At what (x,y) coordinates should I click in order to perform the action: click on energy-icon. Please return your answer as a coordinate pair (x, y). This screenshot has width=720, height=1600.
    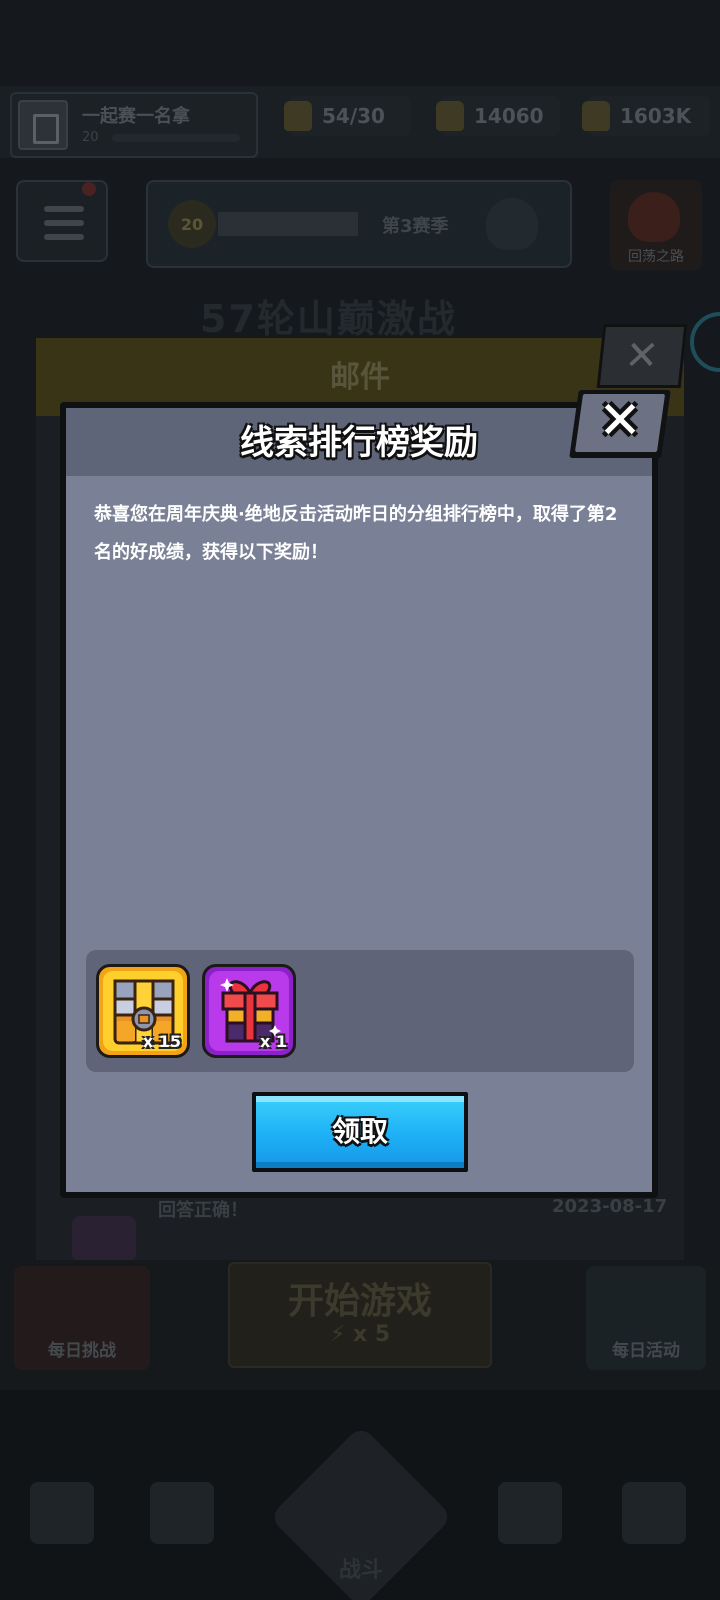
    Looking at the image, I should click on (298, 116).